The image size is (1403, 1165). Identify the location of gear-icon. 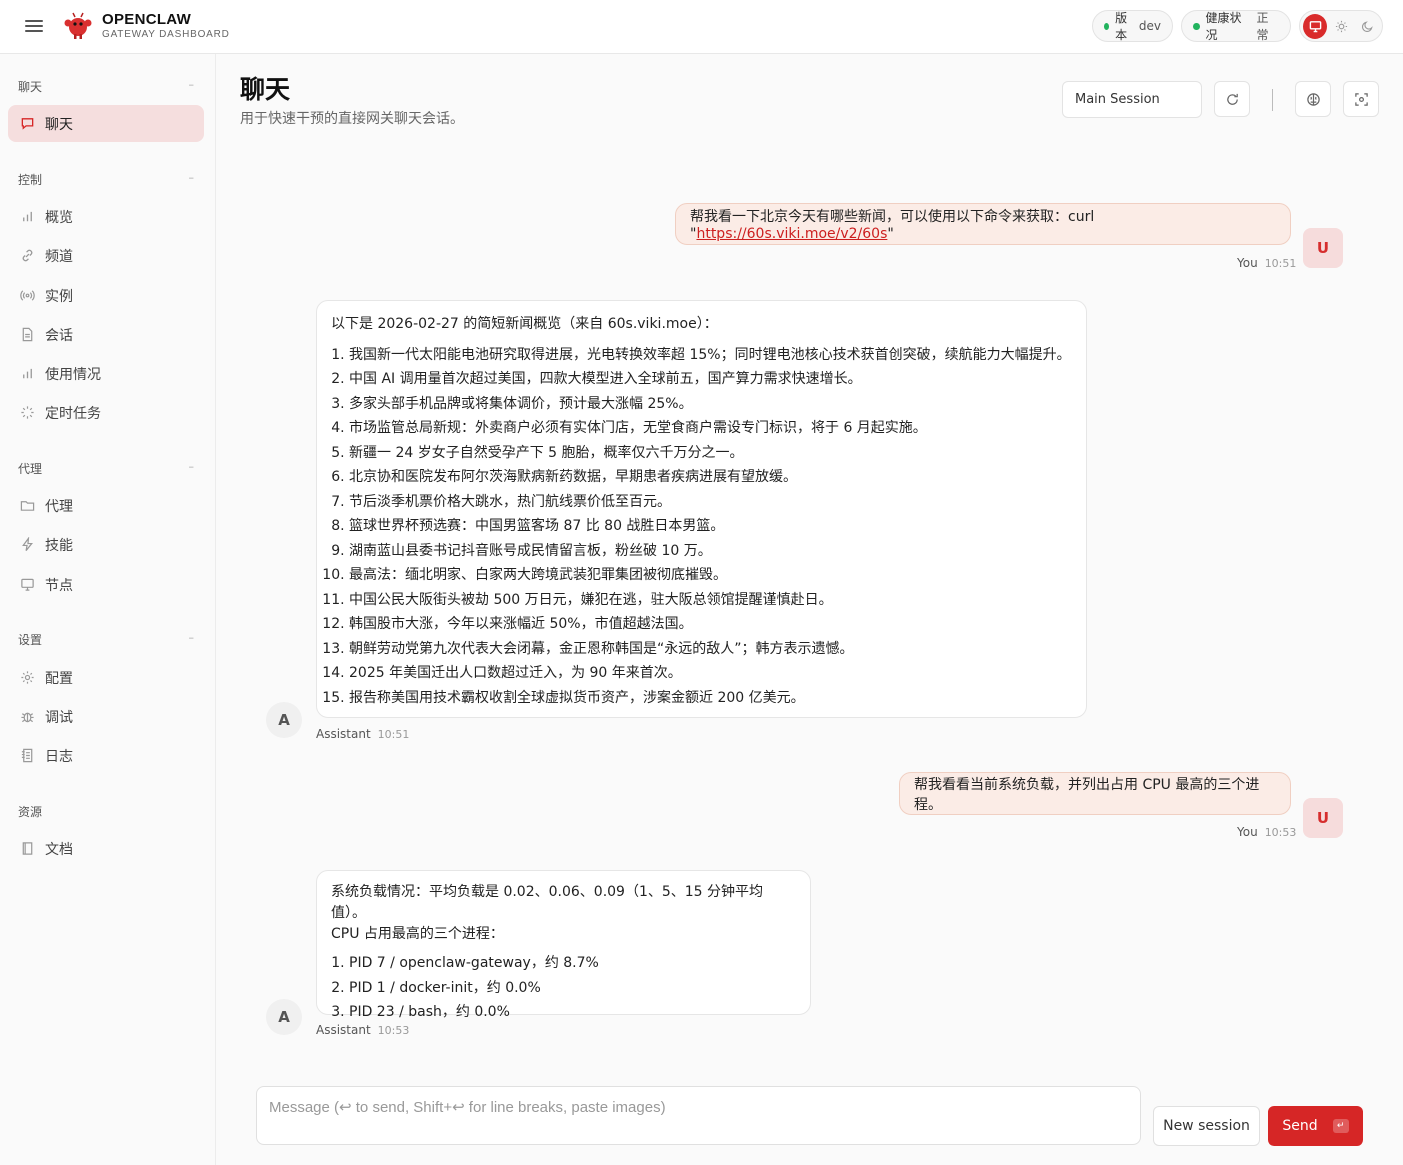
(27, 677).